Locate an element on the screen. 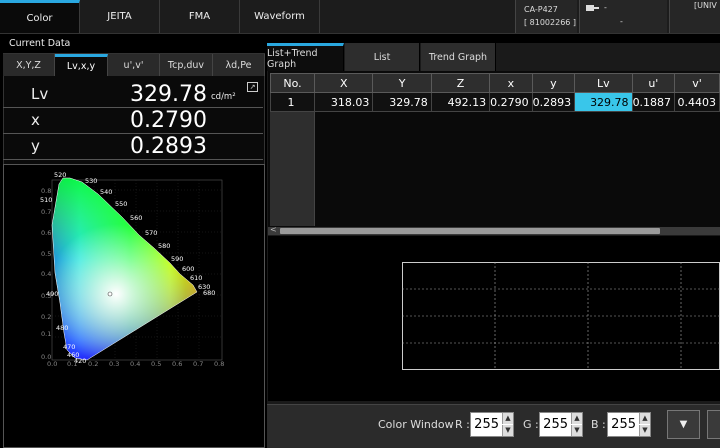  wl-680: 680 is located at coordinates (209, 293).